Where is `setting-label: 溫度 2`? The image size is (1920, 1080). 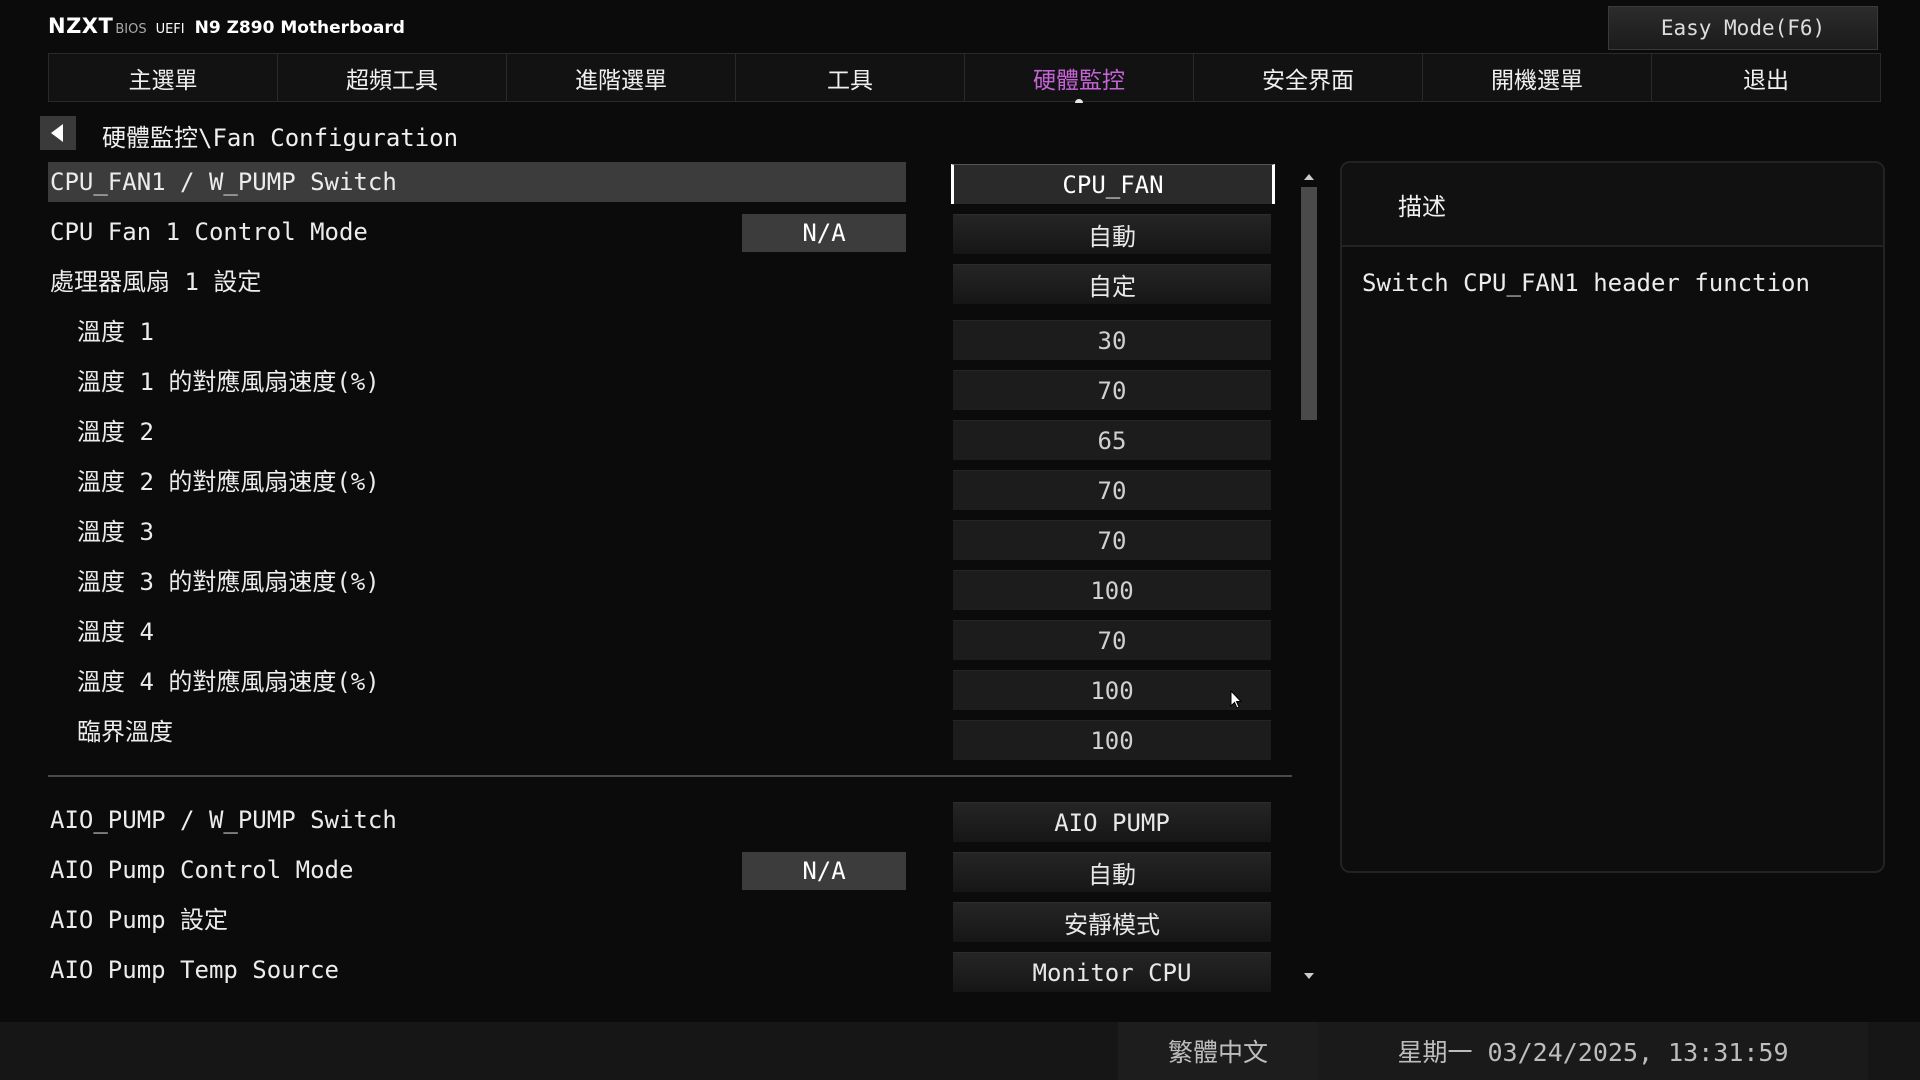 setting-label: 溫度 2 is located at coordinates (115, 432).